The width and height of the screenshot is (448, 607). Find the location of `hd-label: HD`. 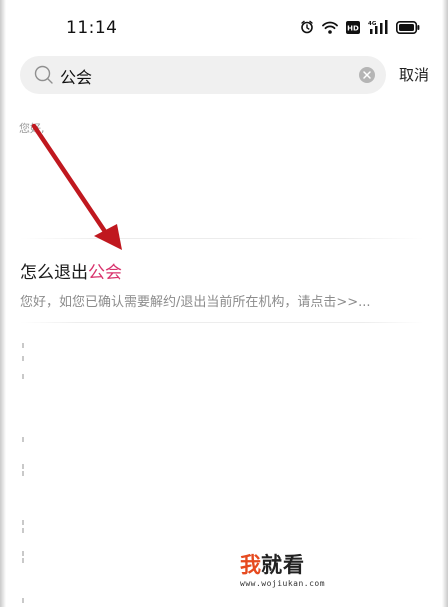

hd-label: HD is located at coordinates (353, 28).